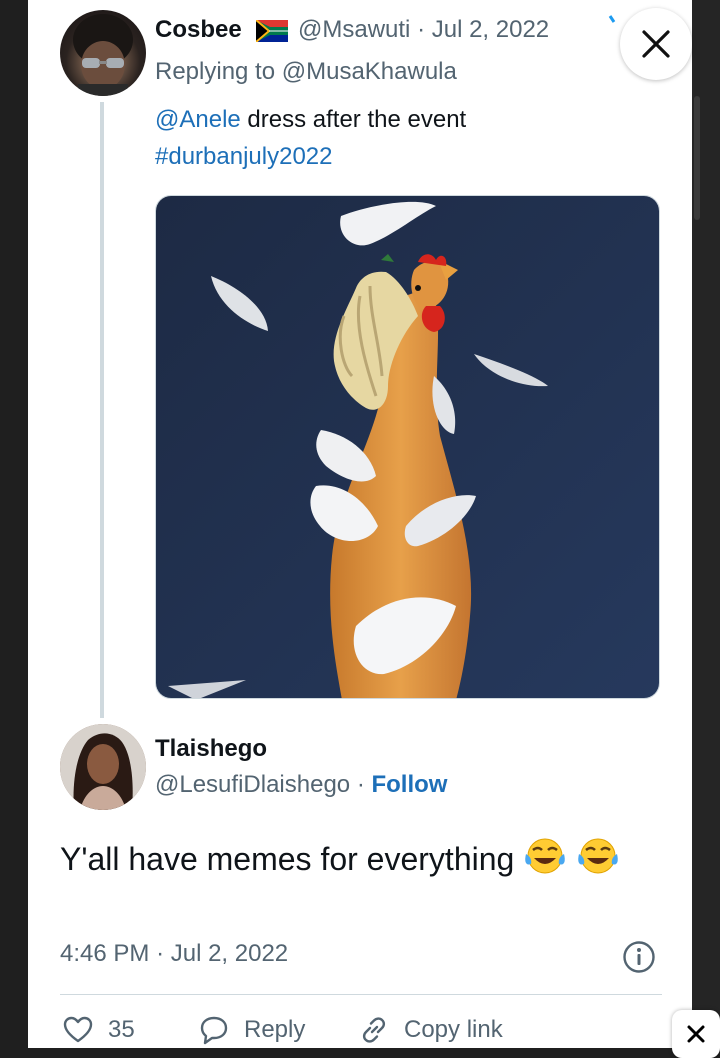  What do you see at coordinates (105, 953) in the screenshot?
I see `tweet-time: 4:46 PM` at bounding box center [105, 953].